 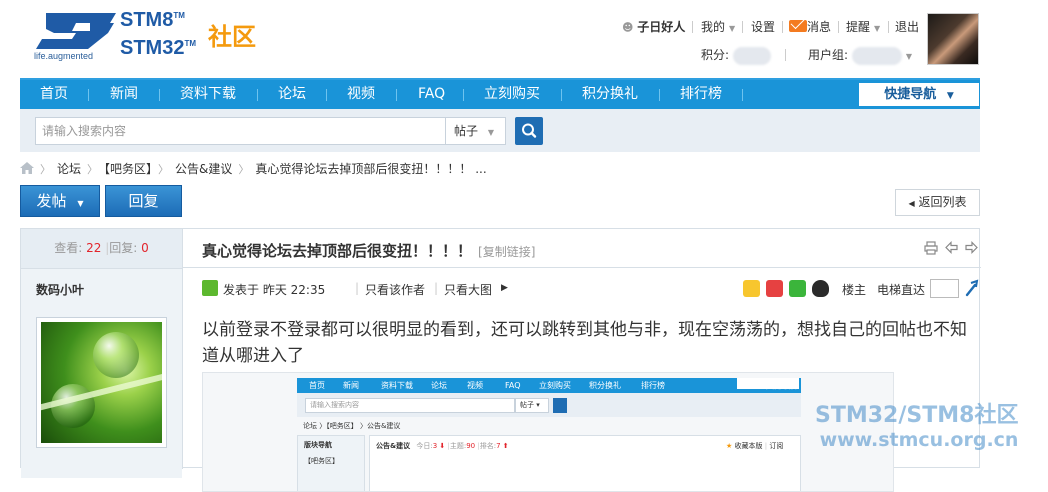 What do you see at coordinates (532, 405) in the screenshot?
I see `image-search-type: 帖子 ▾` at bounding box center [532, 405].